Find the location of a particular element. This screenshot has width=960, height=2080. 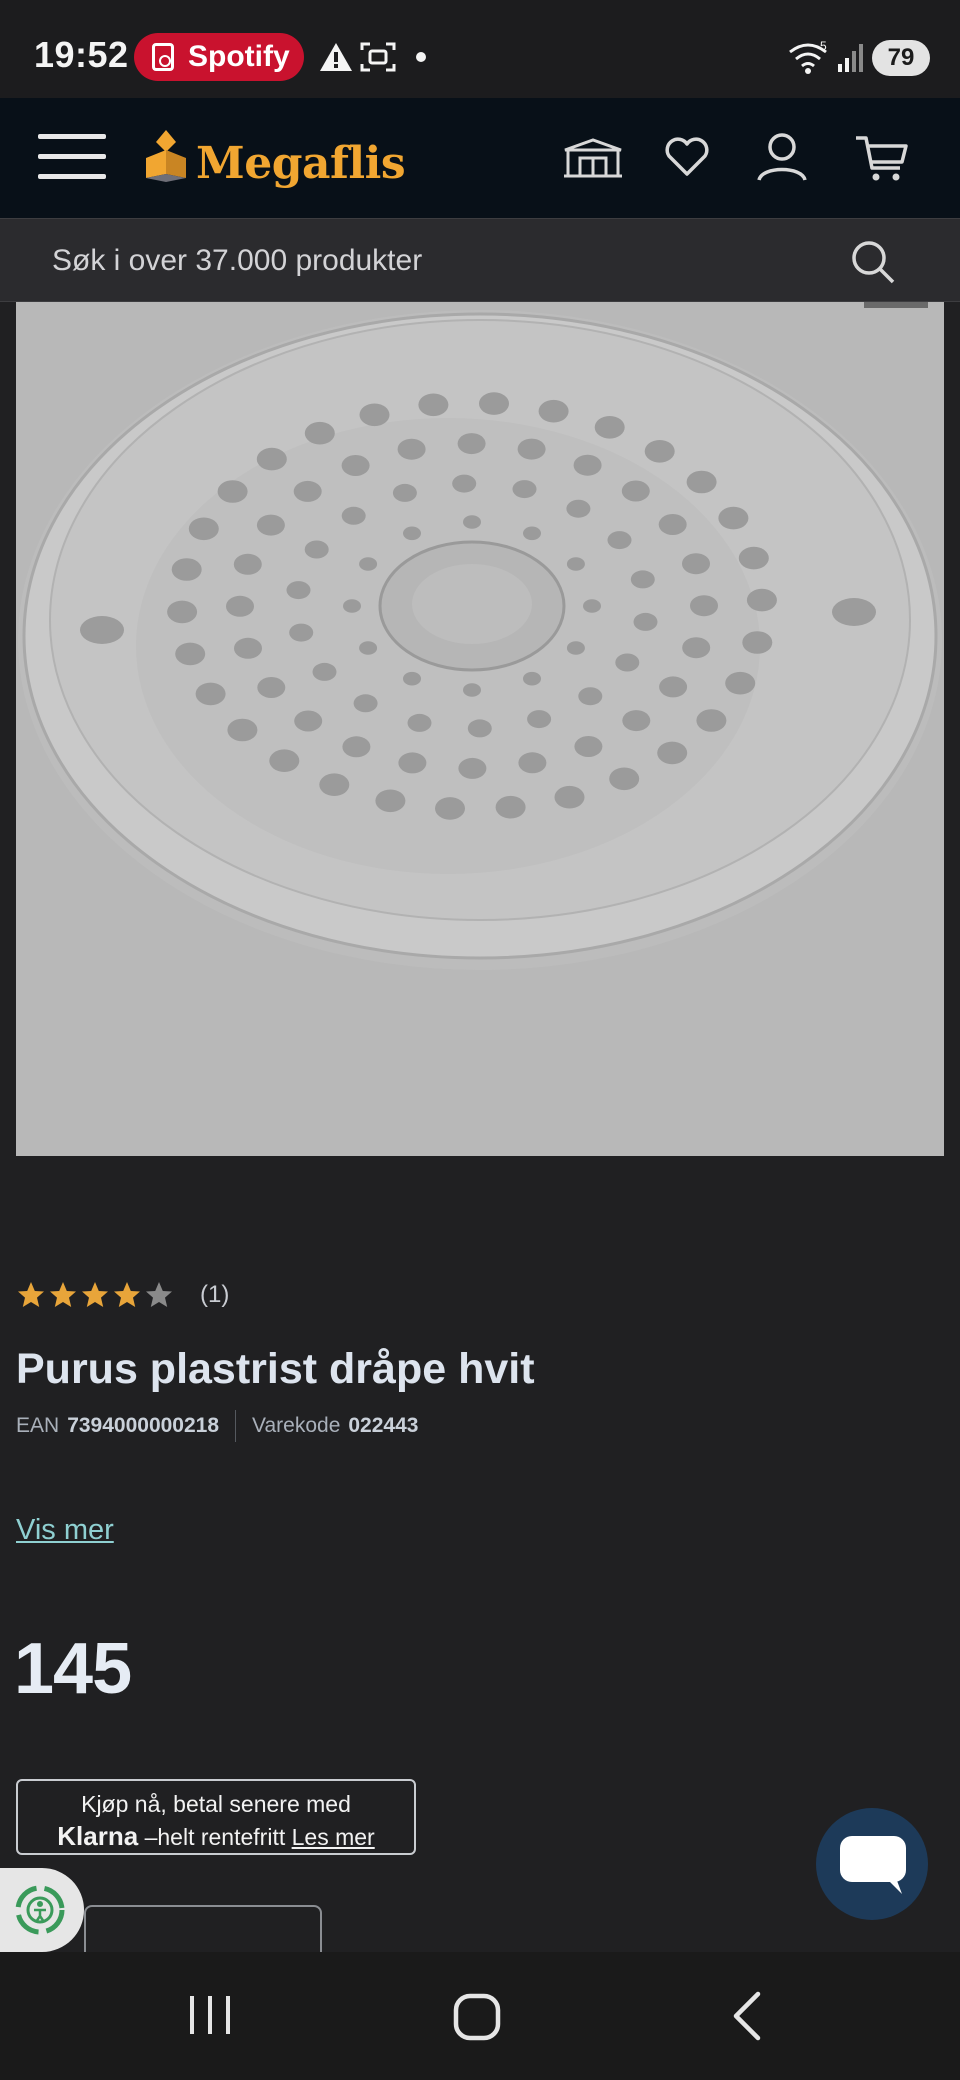

show-more-link: Vis mer is located at coordinates (65, 1530).